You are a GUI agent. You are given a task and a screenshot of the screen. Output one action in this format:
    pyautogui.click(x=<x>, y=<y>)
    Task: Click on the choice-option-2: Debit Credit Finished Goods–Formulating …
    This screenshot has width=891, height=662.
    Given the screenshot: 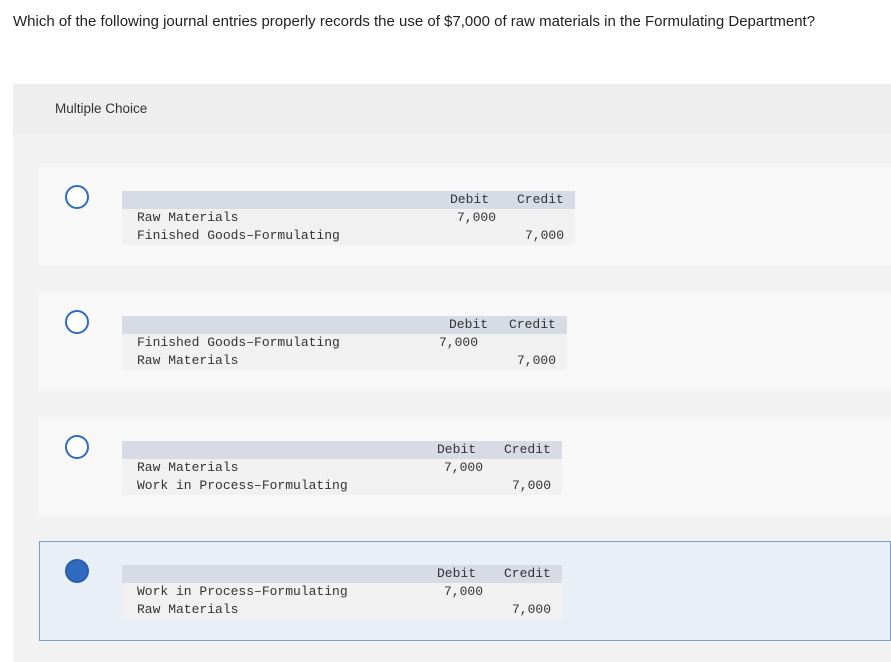 What is the action you would take?
    pyautogui.click(x=465, y=341)
    